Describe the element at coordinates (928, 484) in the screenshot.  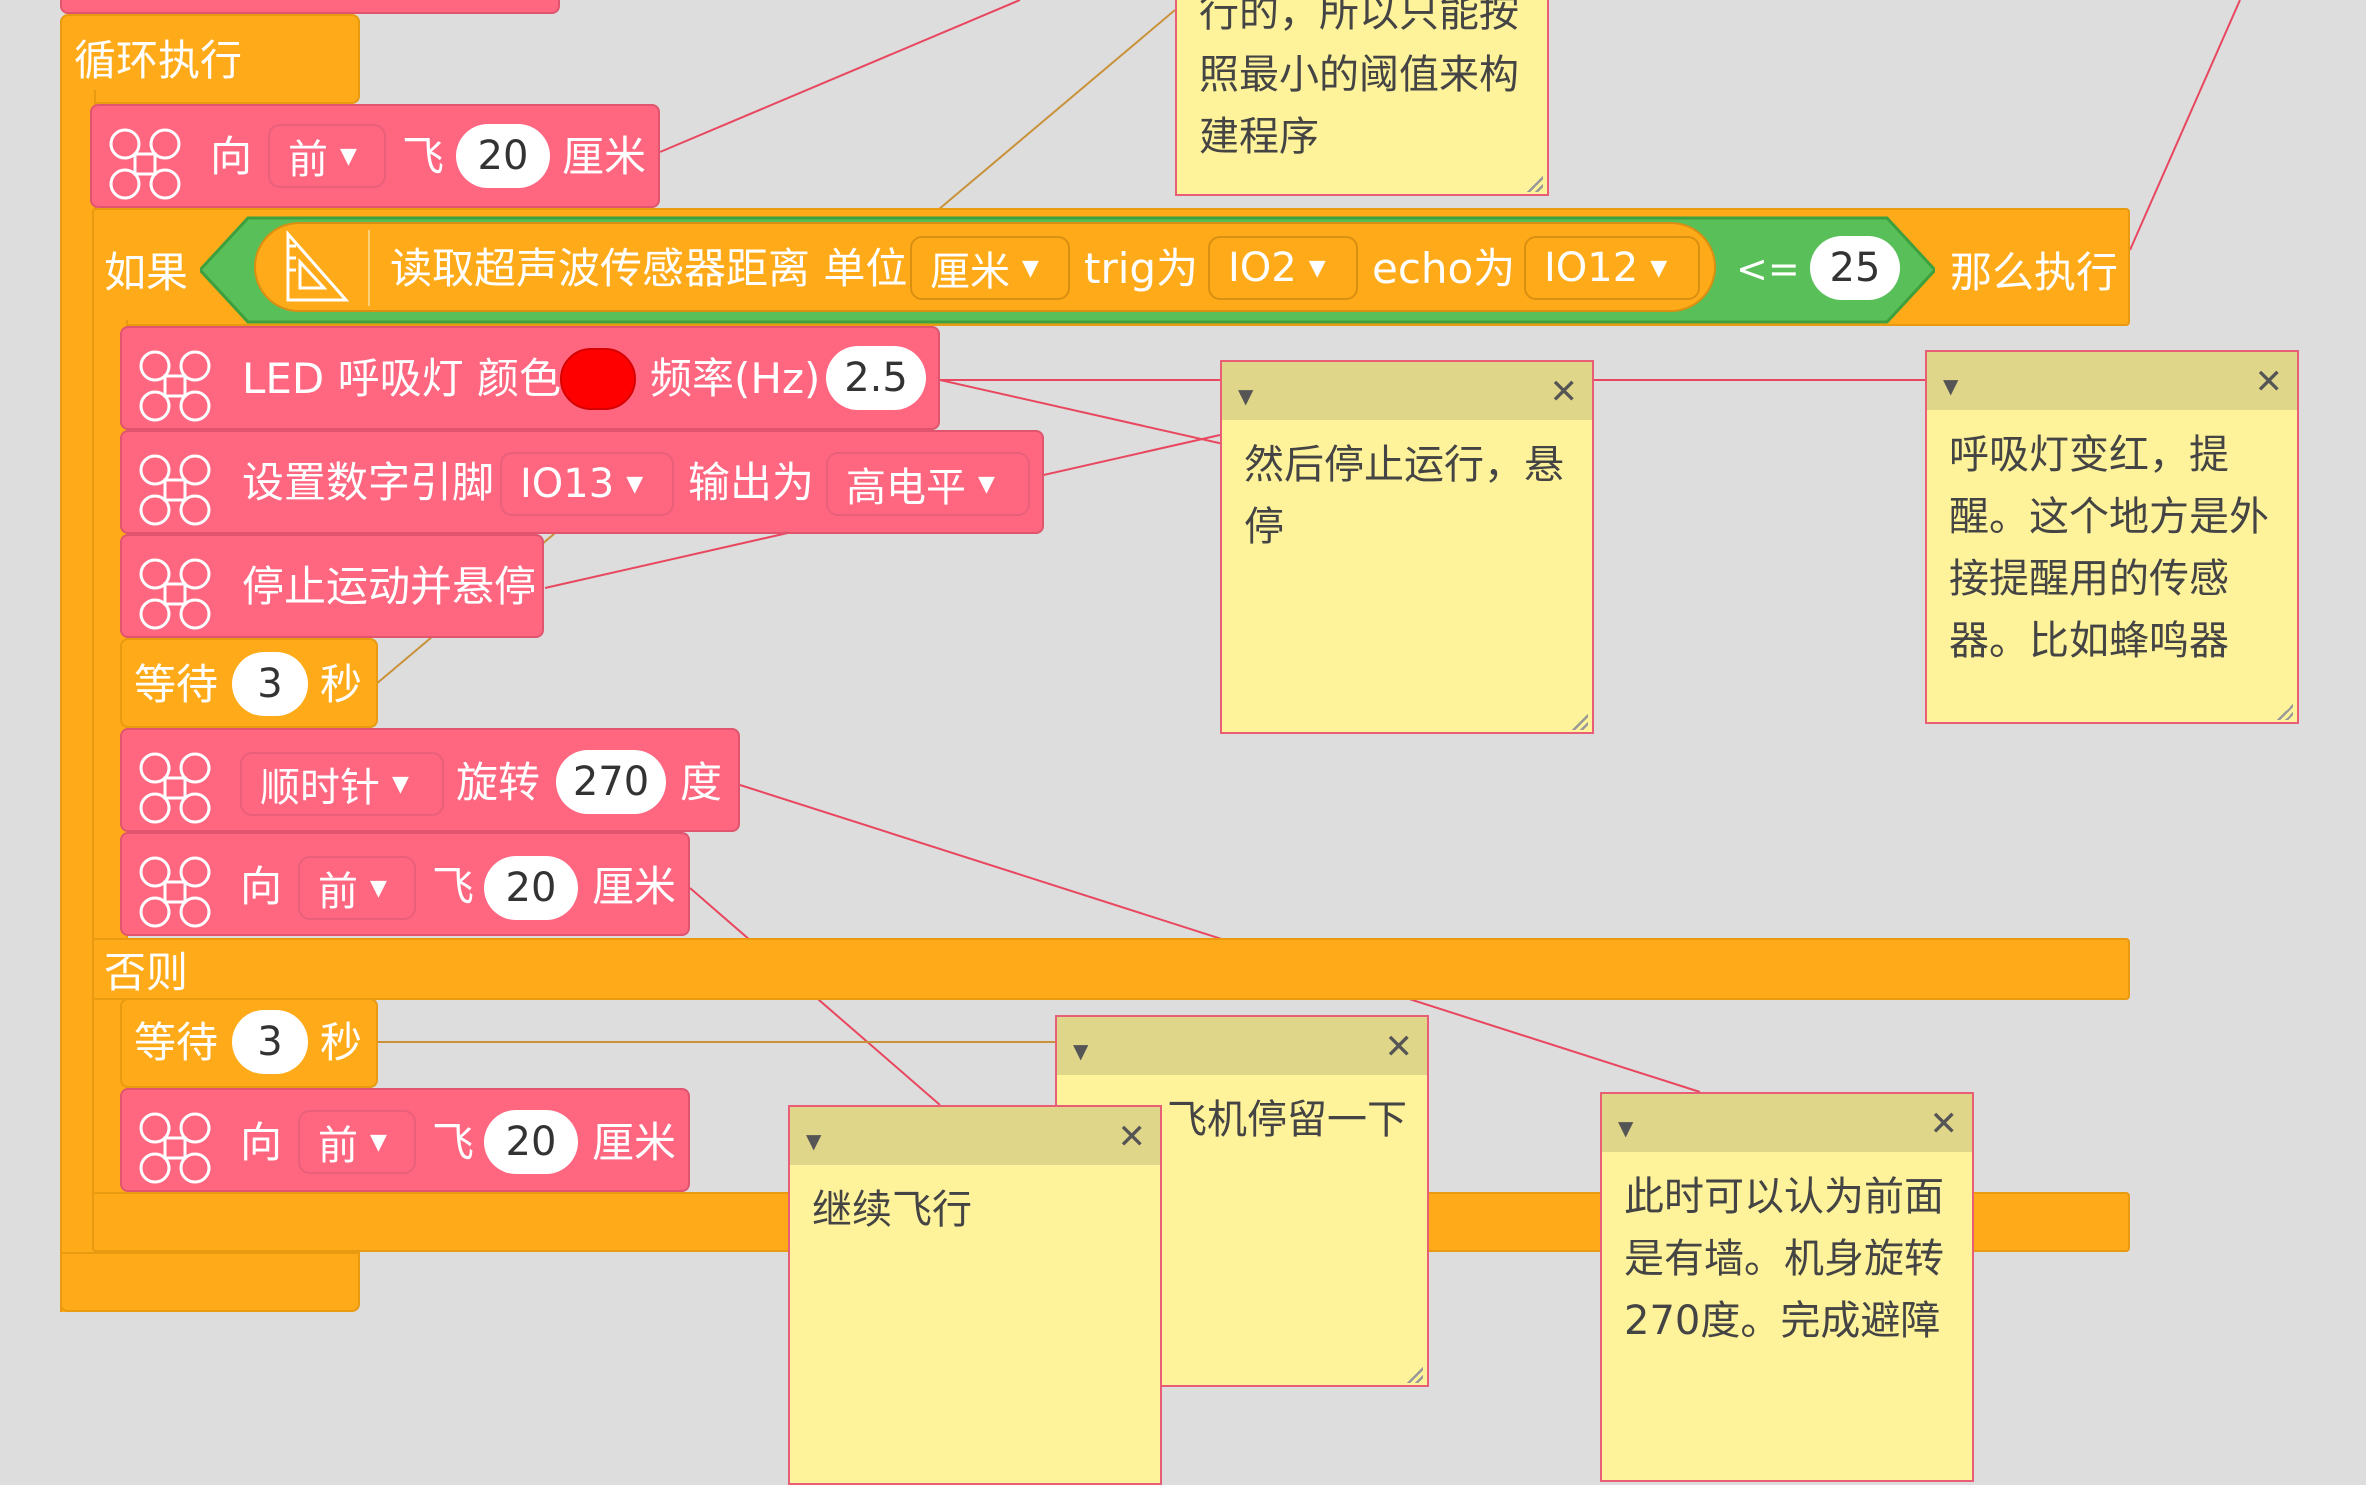
I see `pin-level-dropdown: 高电平 ▼` at that location.